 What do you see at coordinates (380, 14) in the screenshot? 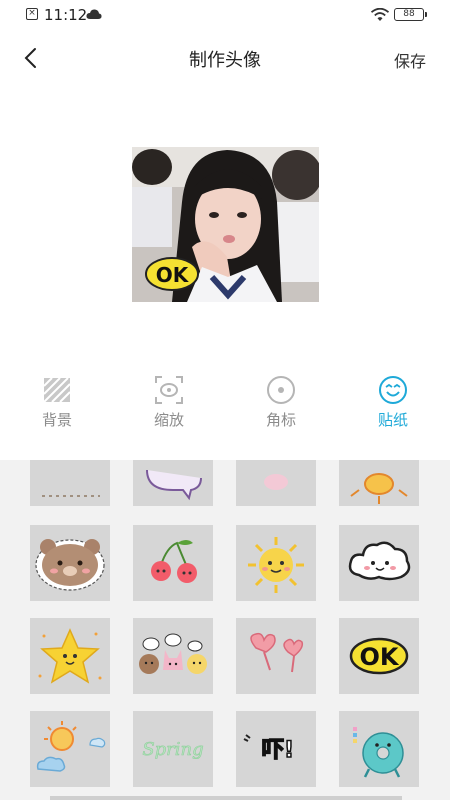
I see `wifi-icon` at bounding box center [380, 14].